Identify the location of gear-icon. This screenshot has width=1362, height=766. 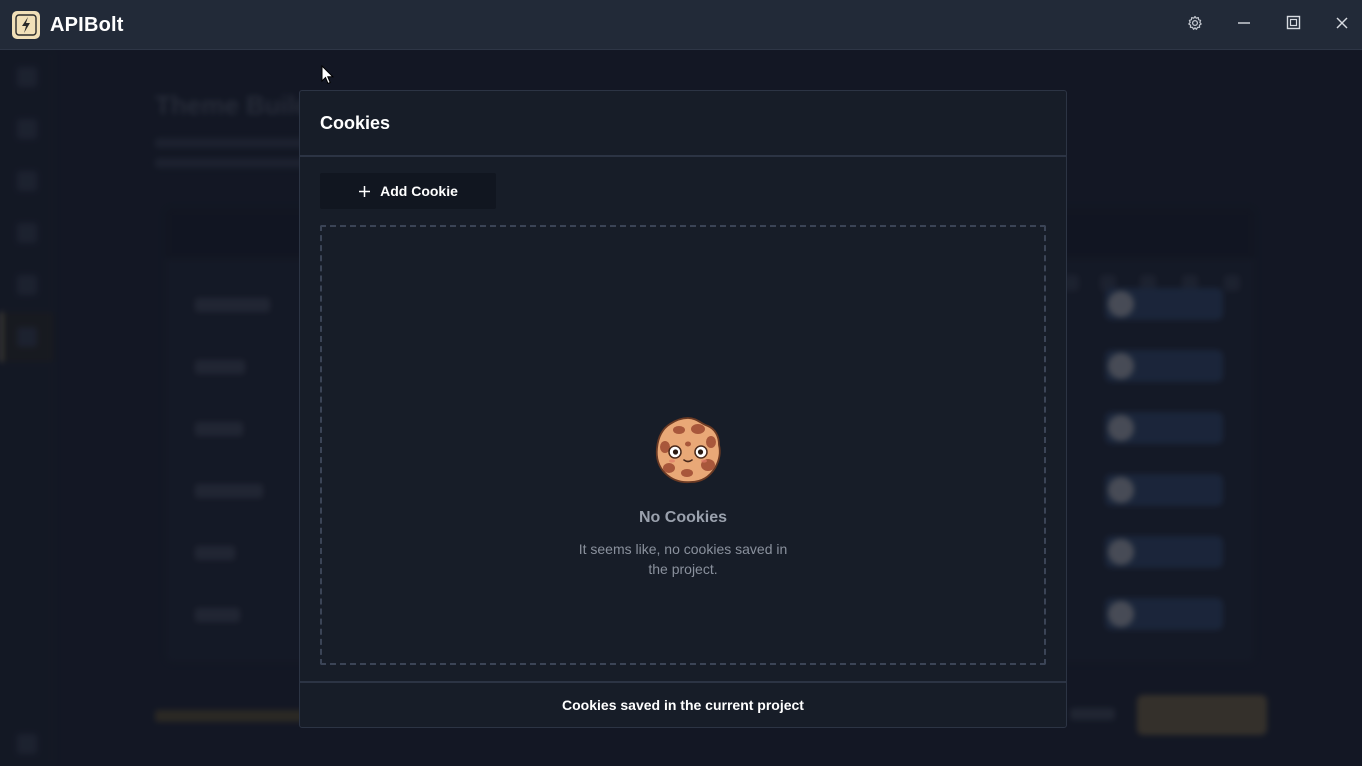
(1195, 25).